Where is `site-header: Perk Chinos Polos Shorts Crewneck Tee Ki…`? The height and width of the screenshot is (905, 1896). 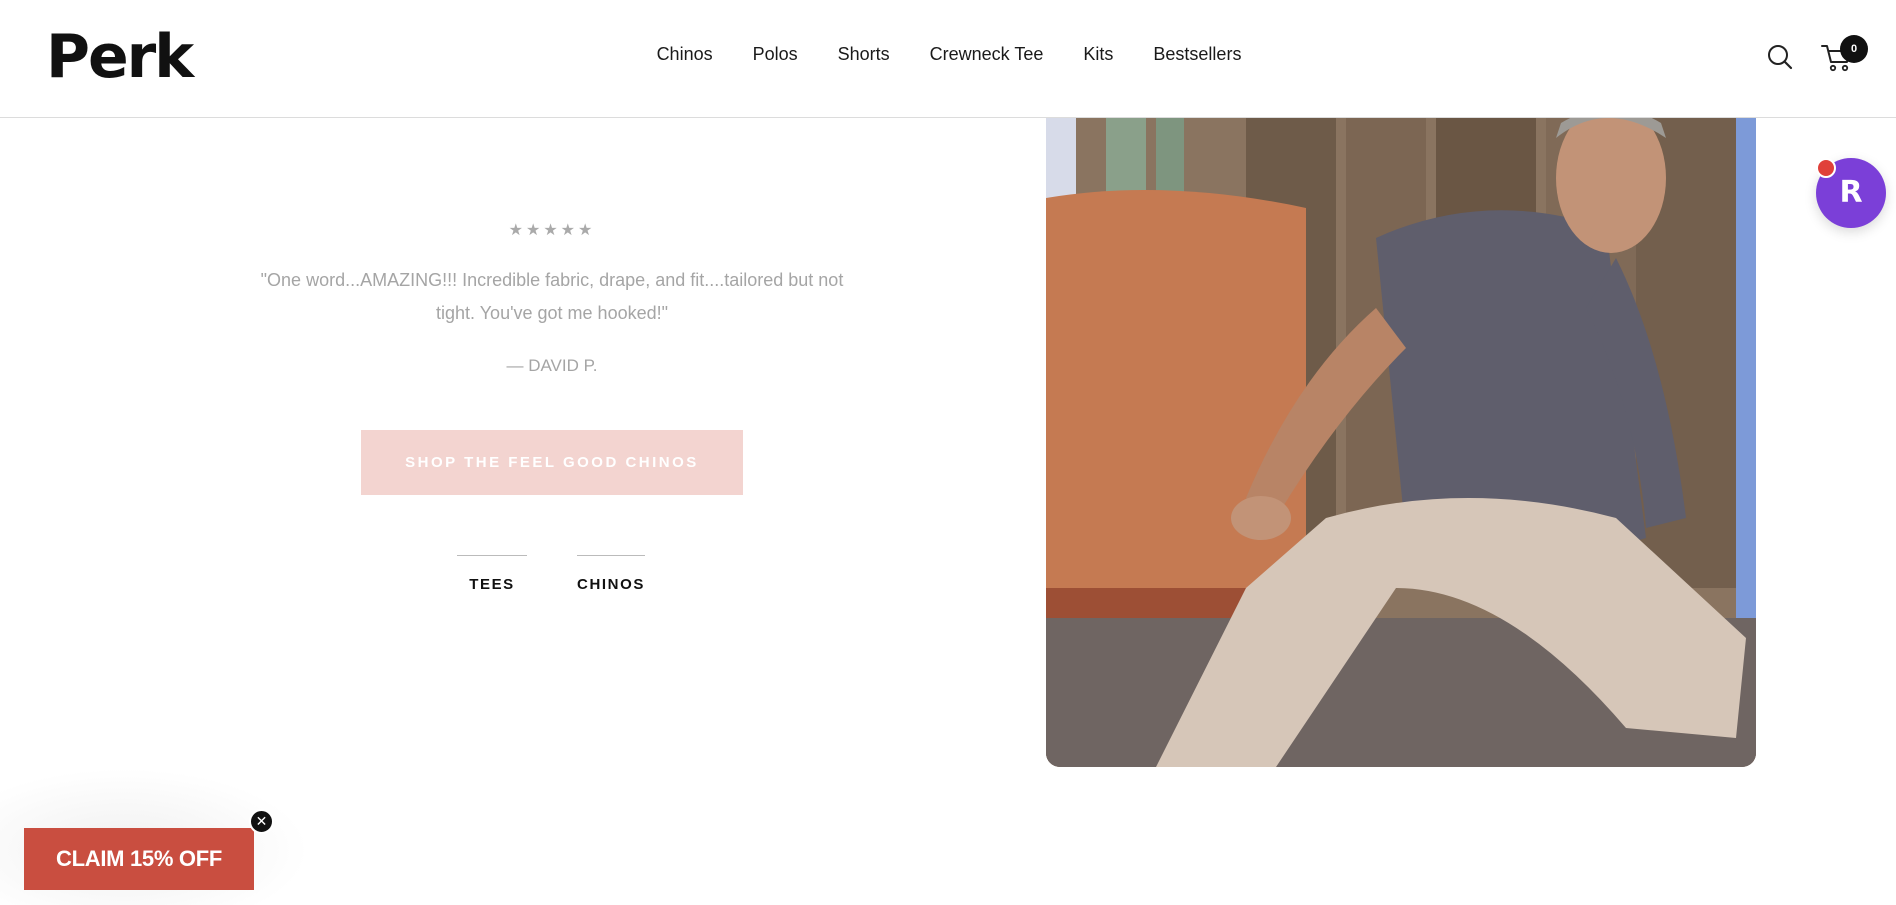 site-header: Perk Chinos Polos Shorts Crewneck Tee Ki… is located at coordinates (948, 59).